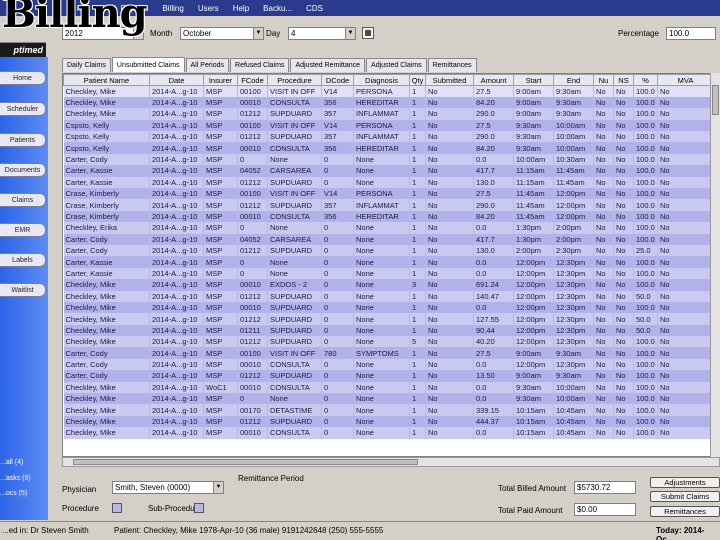 The image size is (720, 540). Describe the element at coordinates (11, 462) in the screenshot. I see `sidebar-stat-0: ...all (4)` at that location.